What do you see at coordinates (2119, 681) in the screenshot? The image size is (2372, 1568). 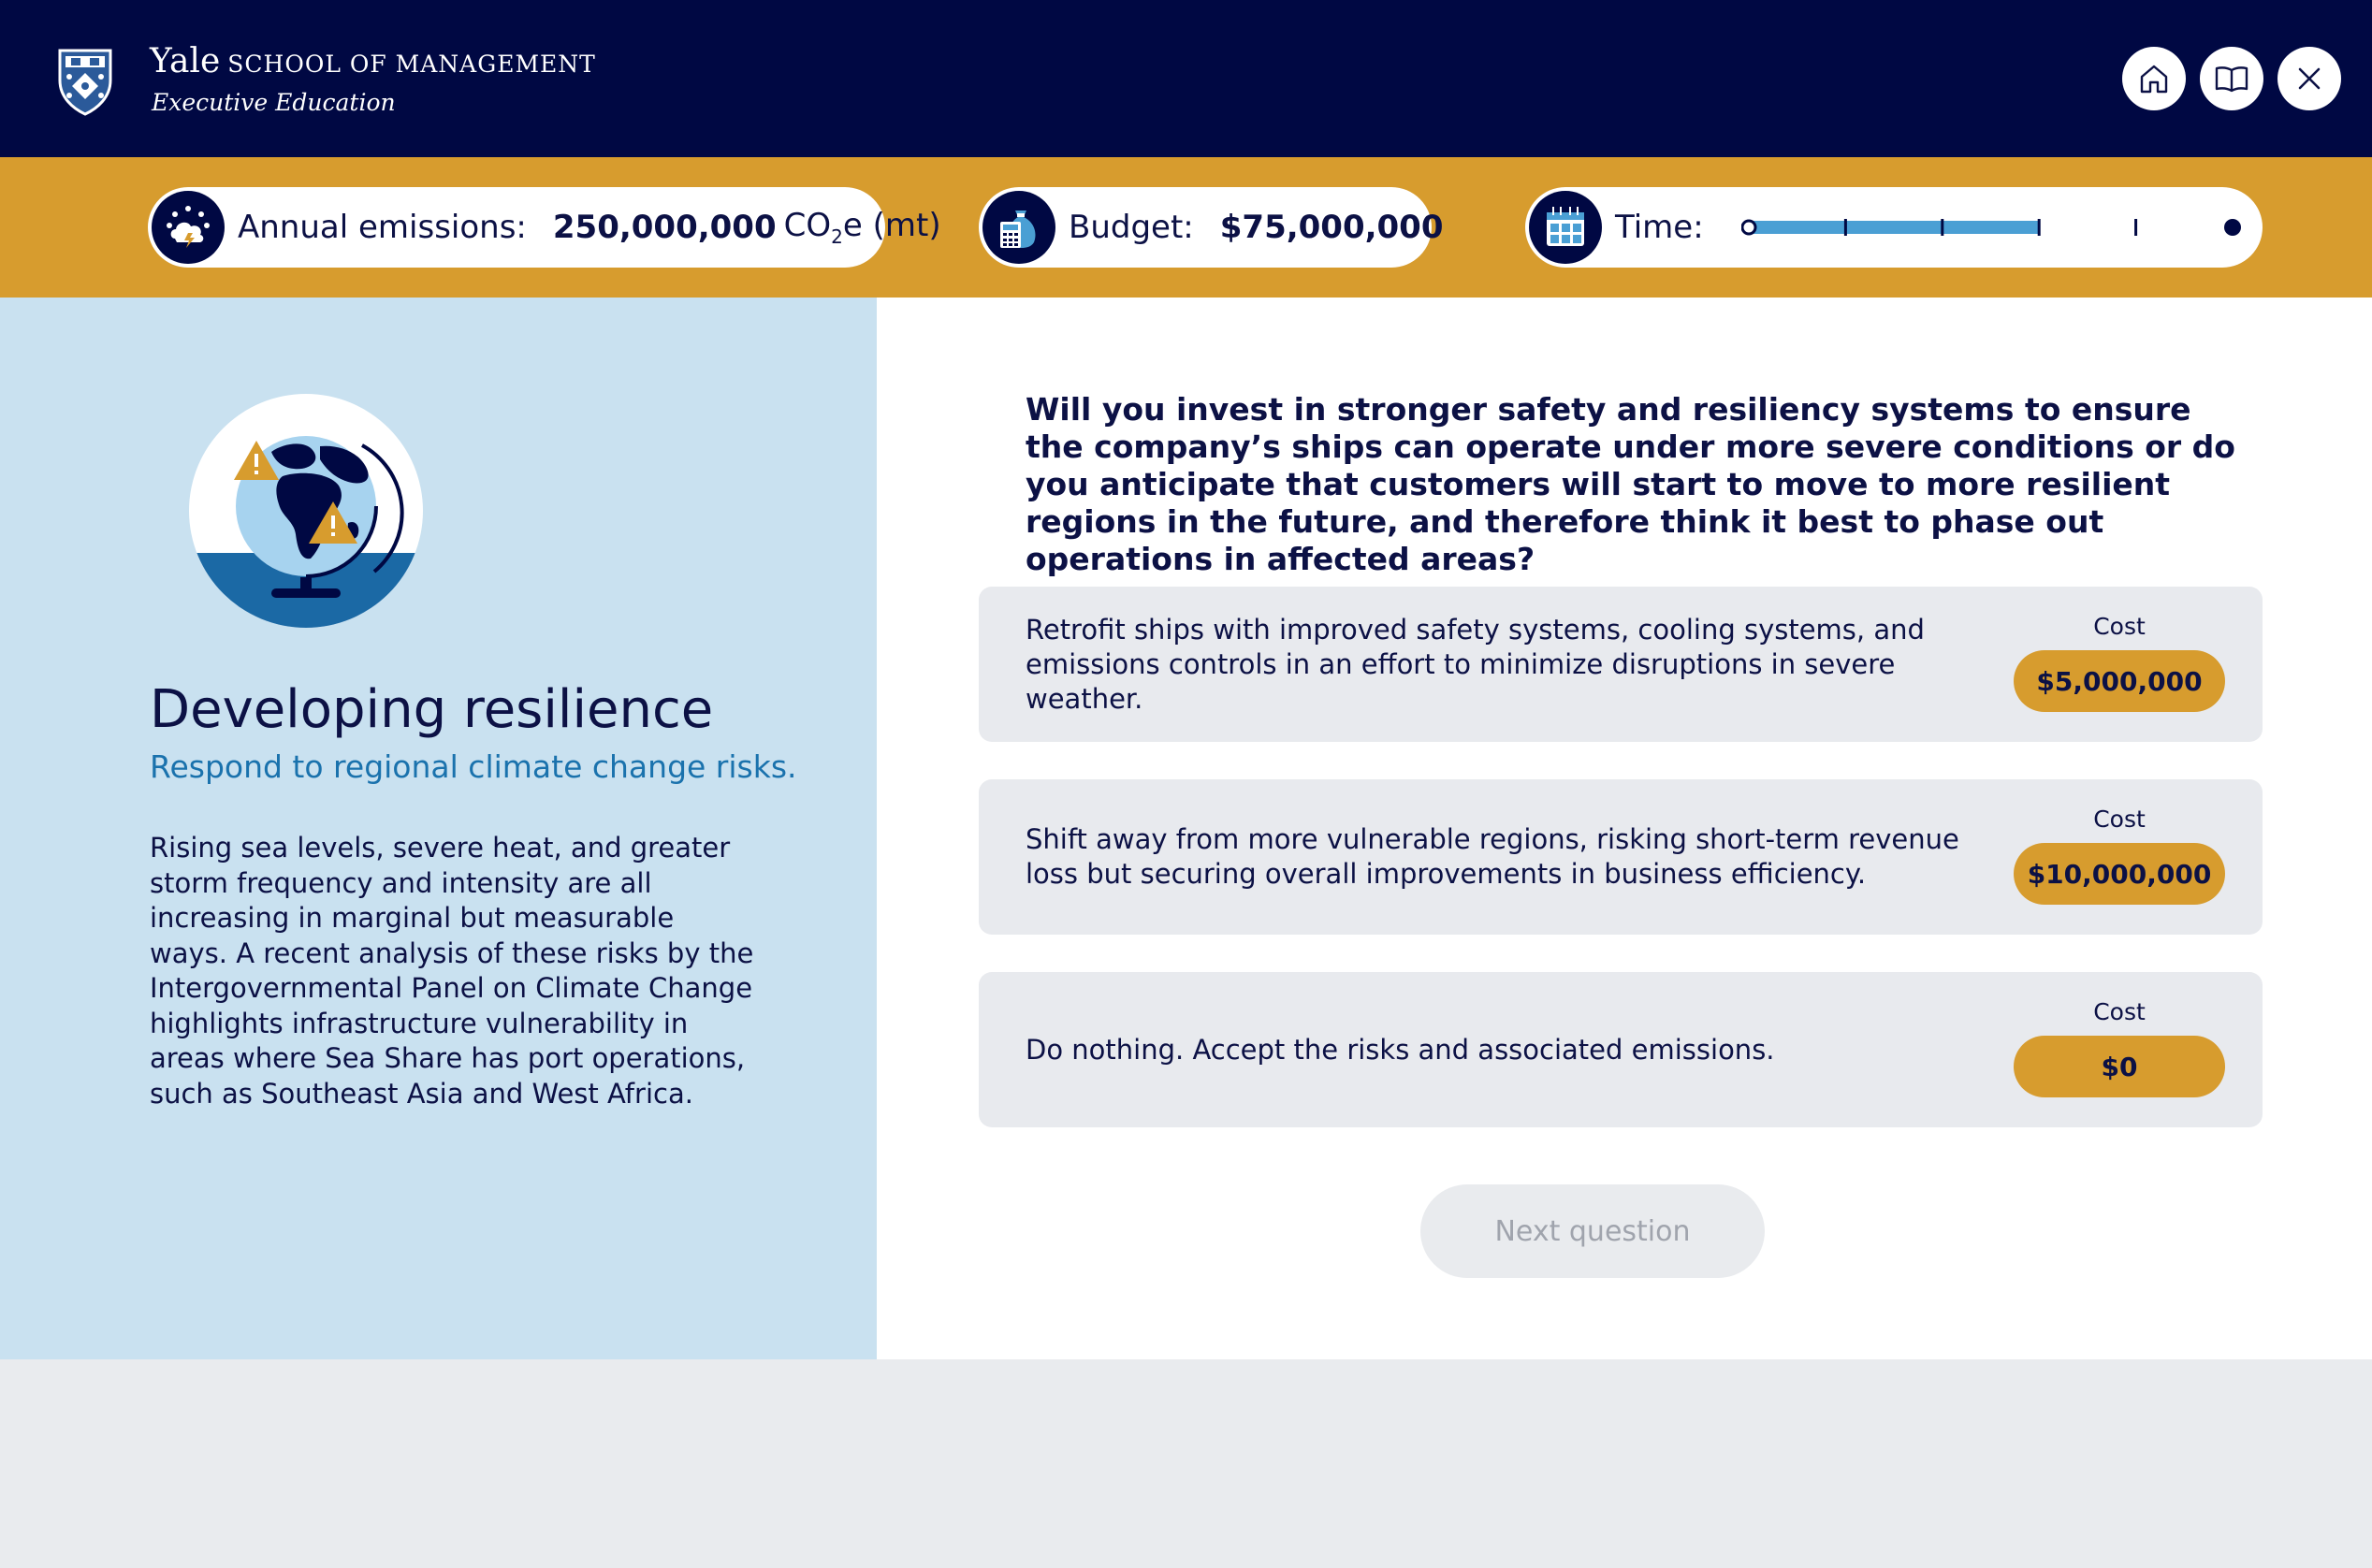 I see `cost-badge: $5,000,000` at bounding box center [2119, 681].